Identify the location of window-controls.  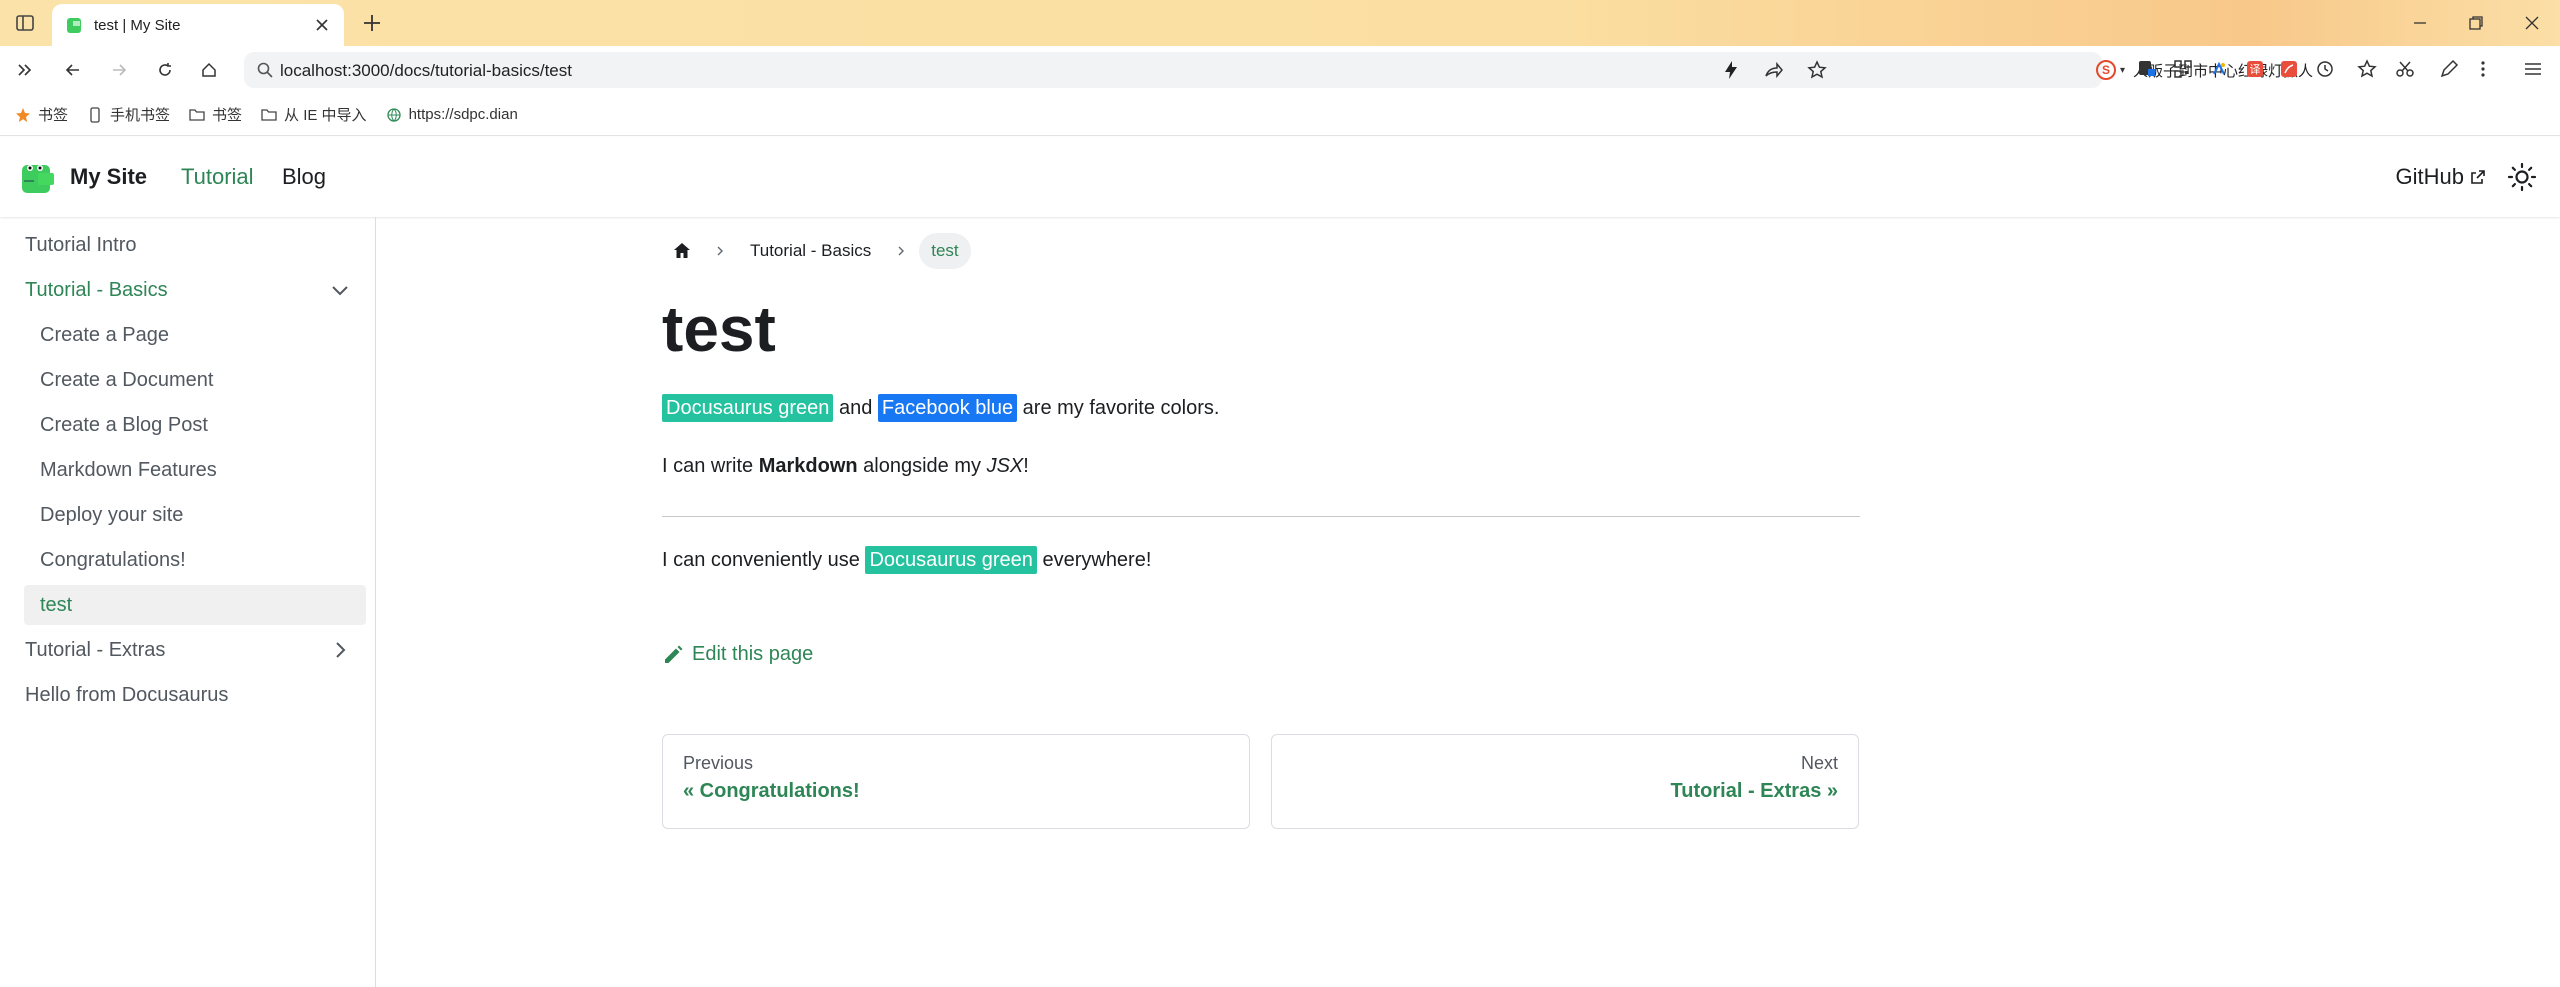
(2476, 23).